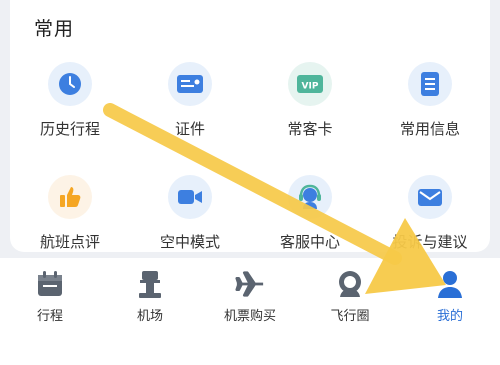  I want to click on vip-card-icon: VIP, so click(310, 84).